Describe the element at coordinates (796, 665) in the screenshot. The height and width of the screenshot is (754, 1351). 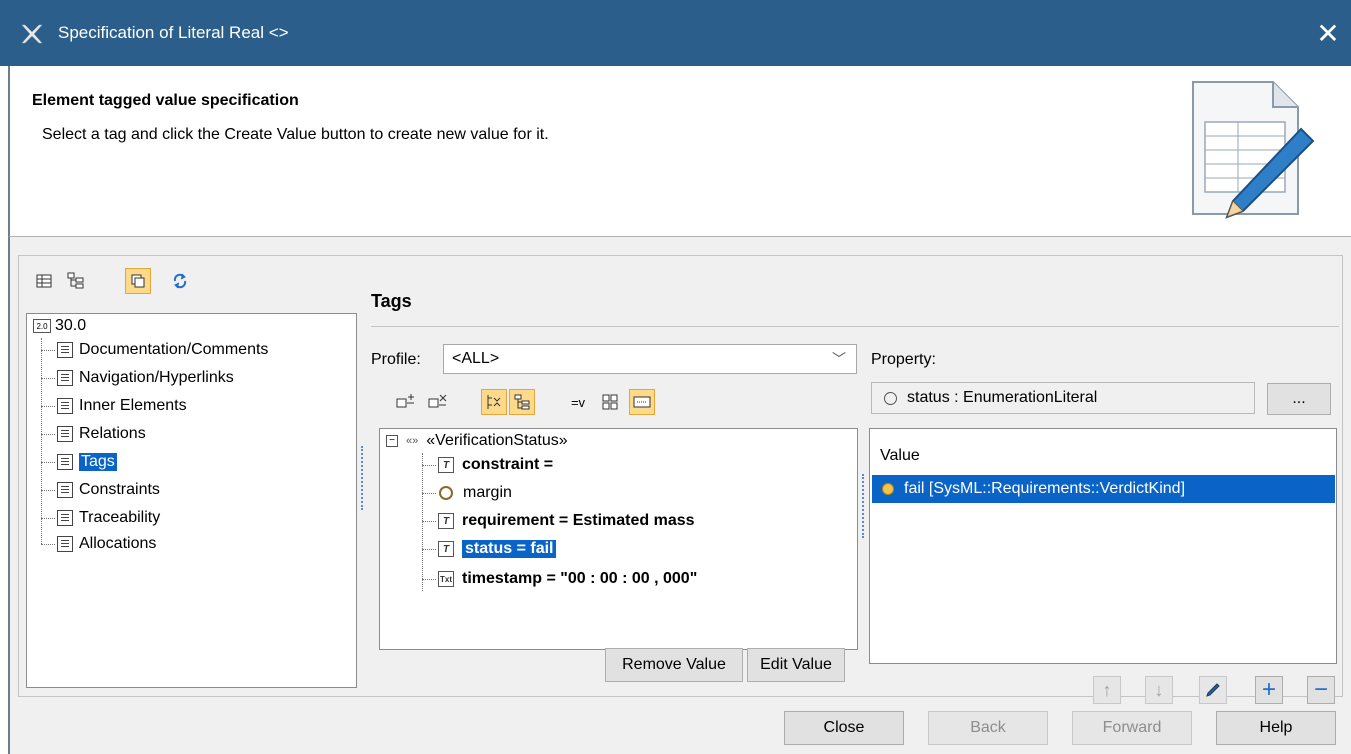
I see `edit-value-button: Edit Value` at that location.